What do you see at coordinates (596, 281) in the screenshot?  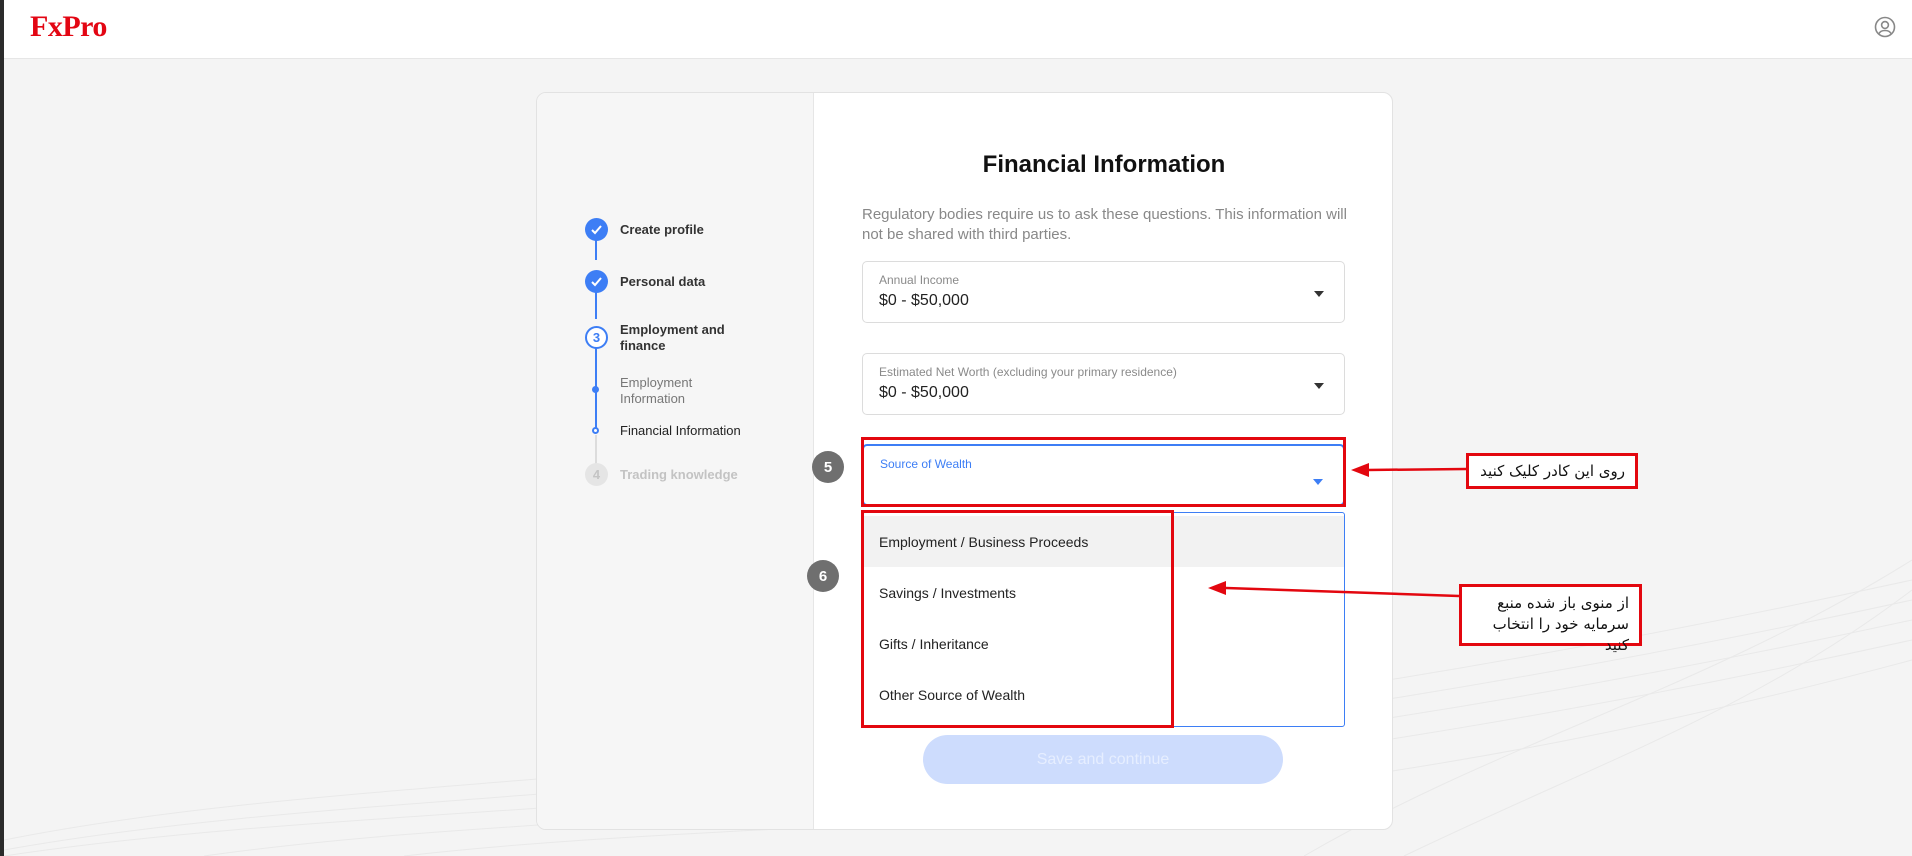 I see `step-2-check-icon` at bounding box center [596, 281].